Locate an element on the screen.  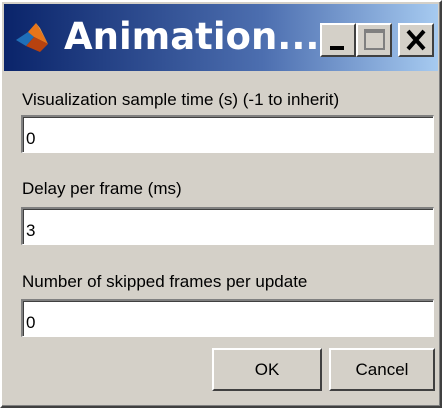
skipped-frames-input is located at coordinates (227, 318).